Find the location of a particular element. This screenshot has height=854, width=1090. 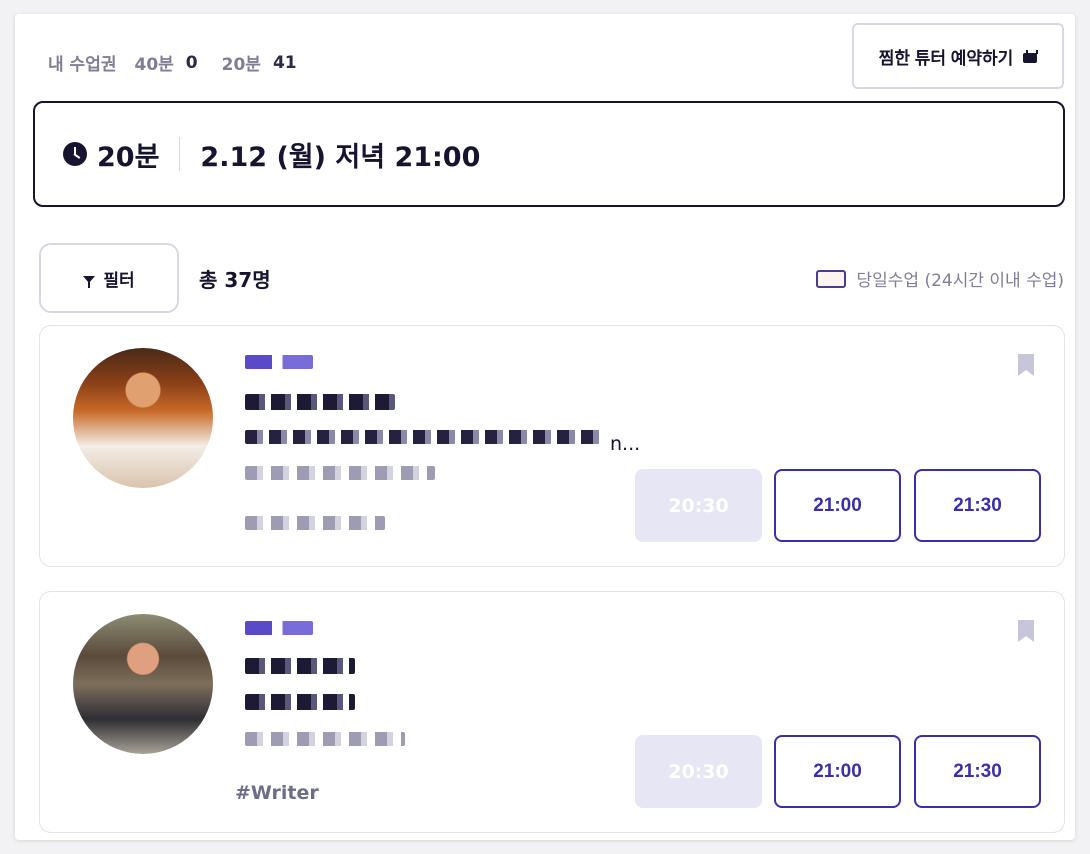

filter-button: 필터 is located at coordinates (109, 278).